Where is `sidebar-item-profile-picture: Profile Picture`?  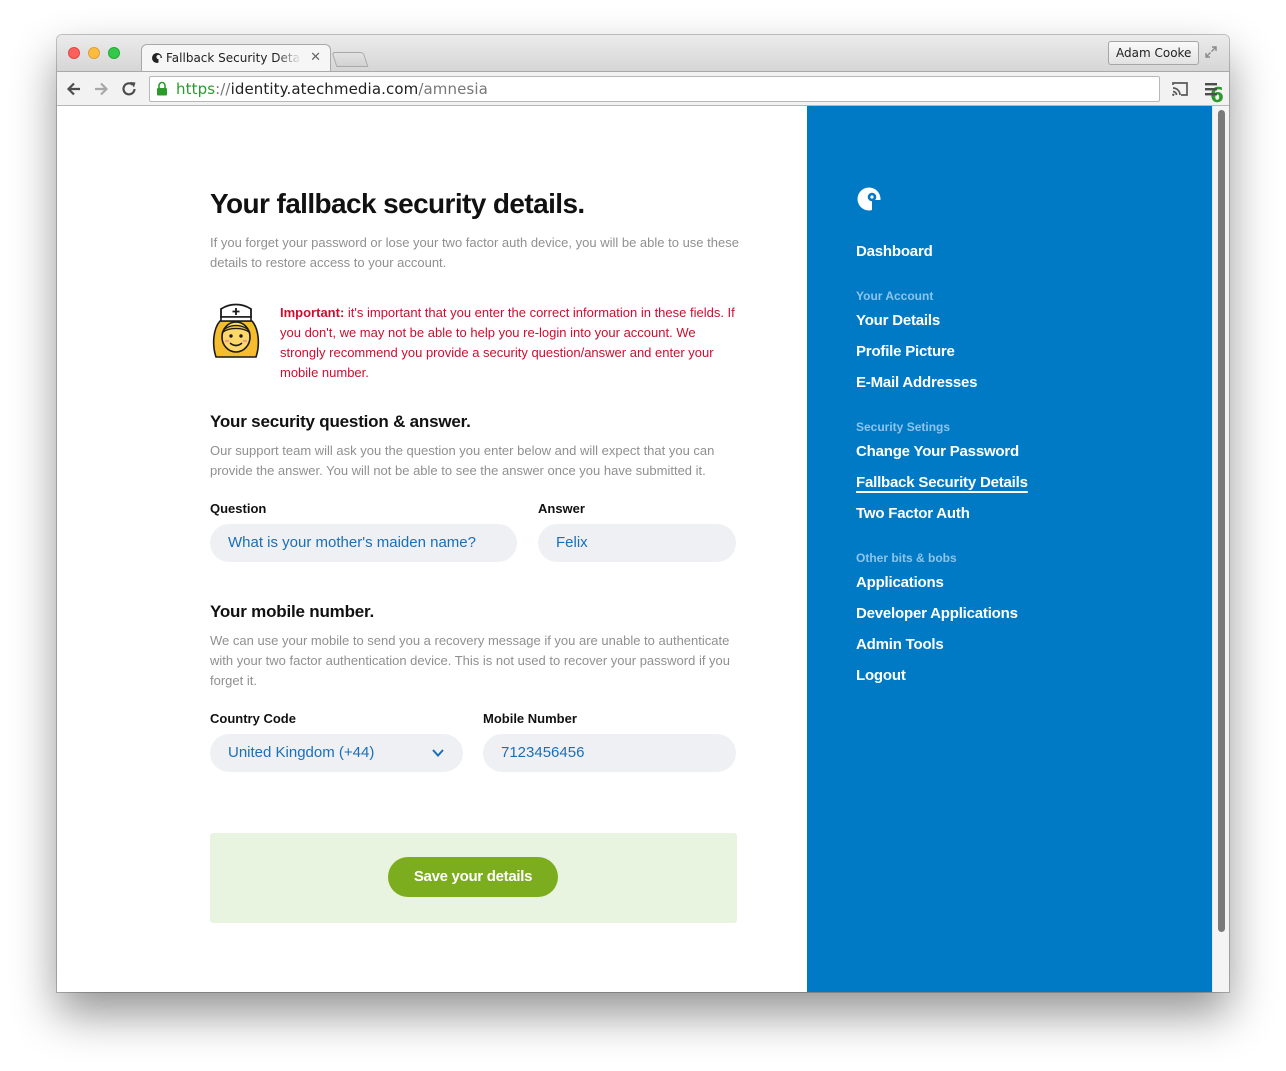 sidebar-item-profile-picture: Profile Picture is located at coordinates (905, 351).